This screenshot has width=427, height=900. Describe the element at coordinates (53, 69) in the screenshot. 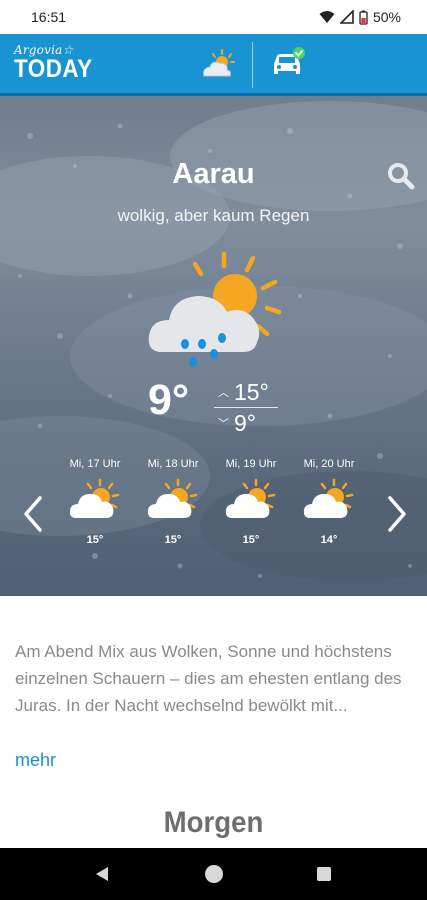

I see `logo-big-text: TODAY` at that location.